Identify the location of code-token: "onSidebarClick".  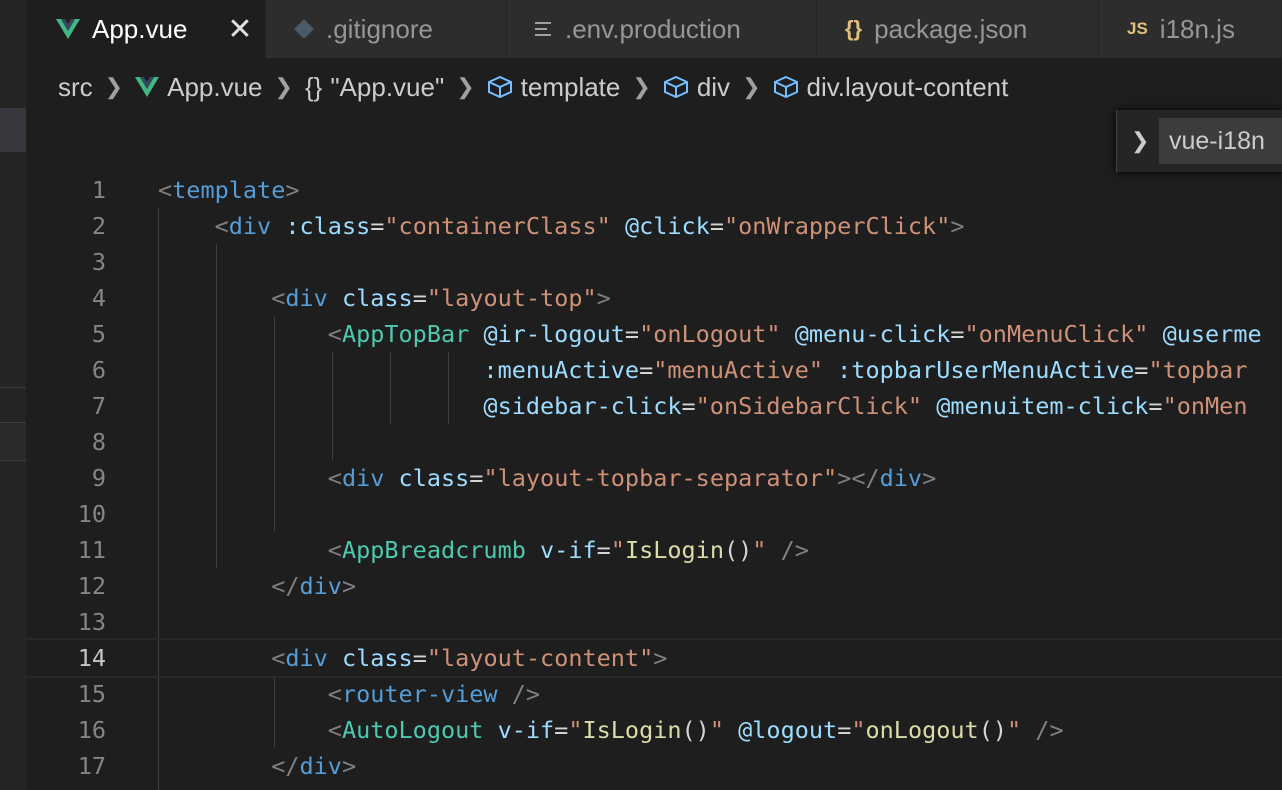
(809, 406).